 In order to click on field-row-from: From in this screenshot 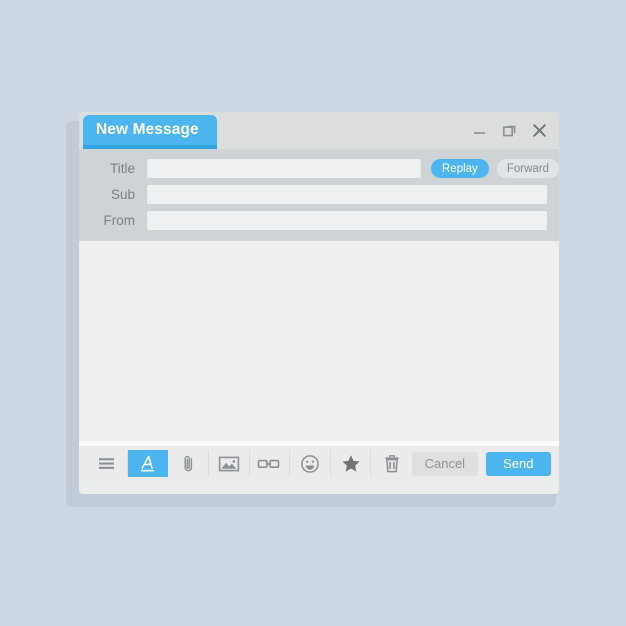, I will do `click(319, 220)`.